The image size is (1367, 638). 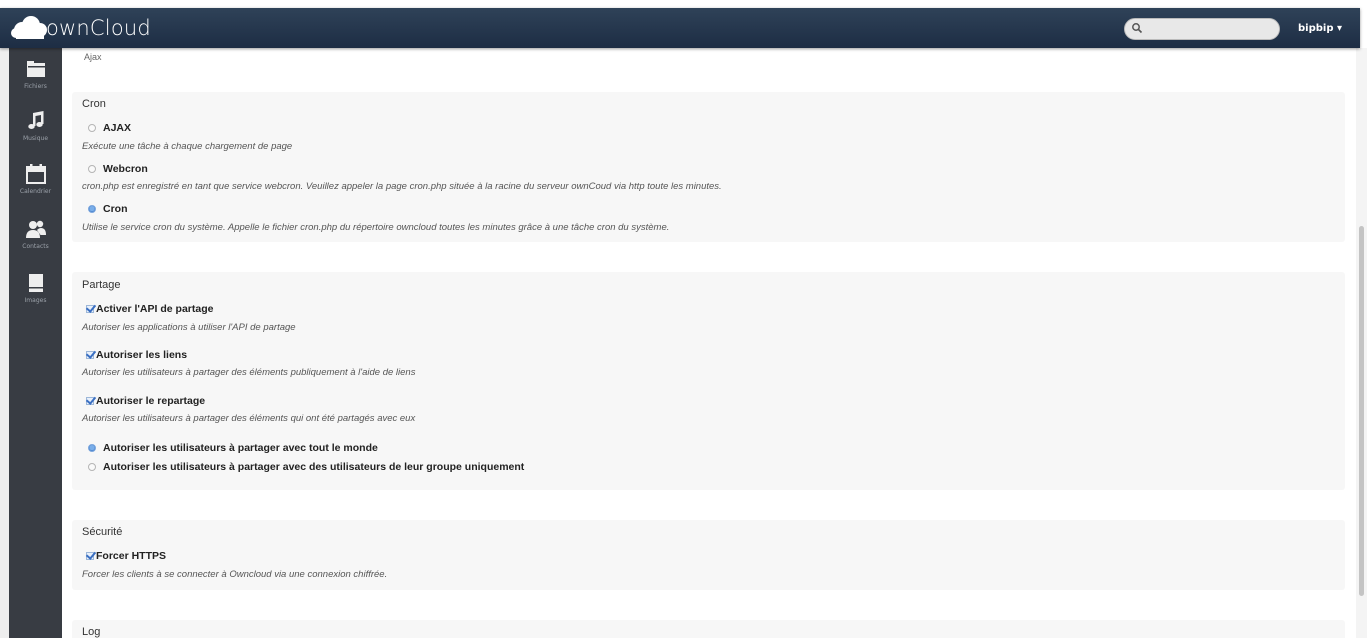 What do you see at coordinates (142, 355) in the screenshot?
I see `option-label: Autoriser les liens` at bounding box center [142, 355].